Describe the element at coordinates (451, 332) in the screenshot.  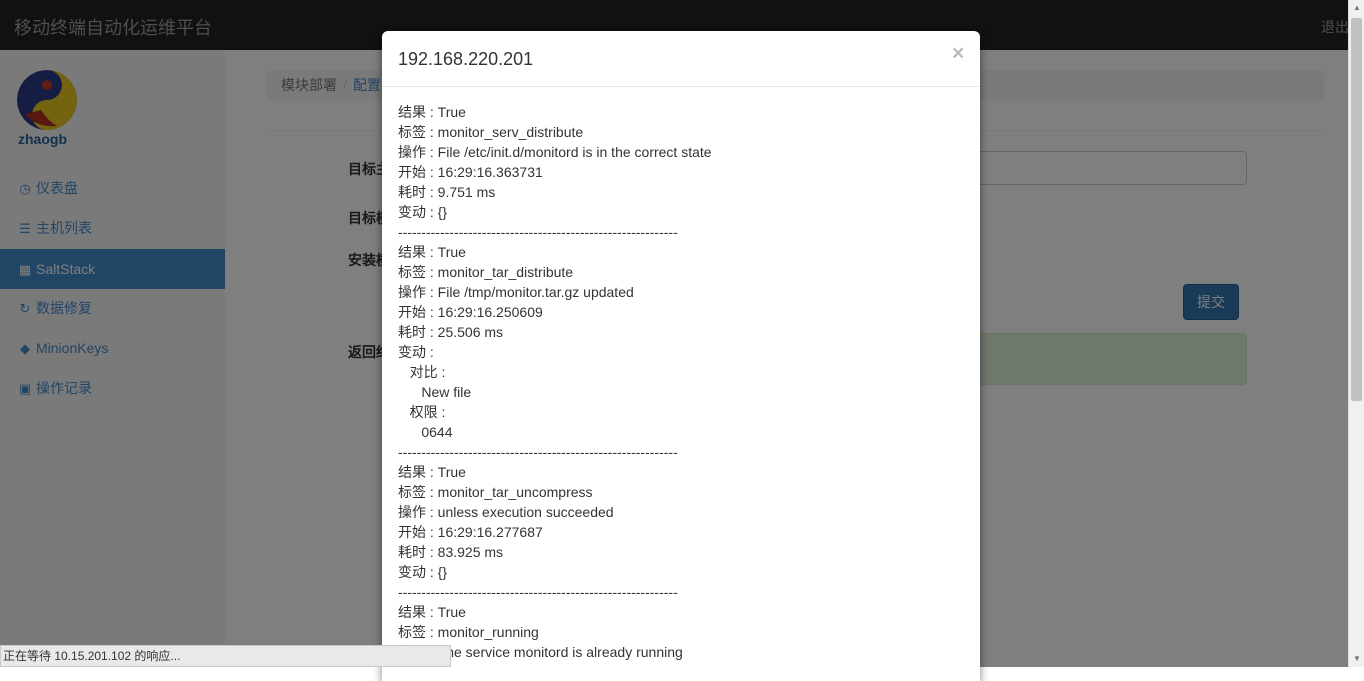
I see `output-line: 耗时 : 25.506 ms` at that location.